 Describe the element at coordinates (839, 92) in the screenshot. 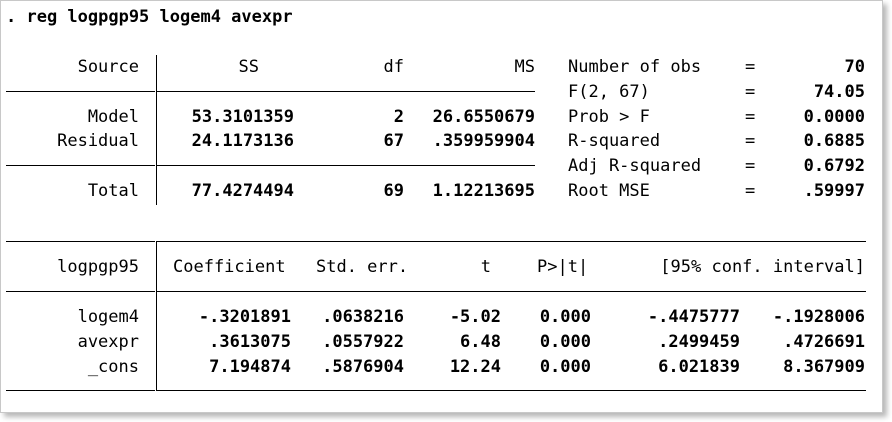

I see `stat-value: 74.05` at that location.